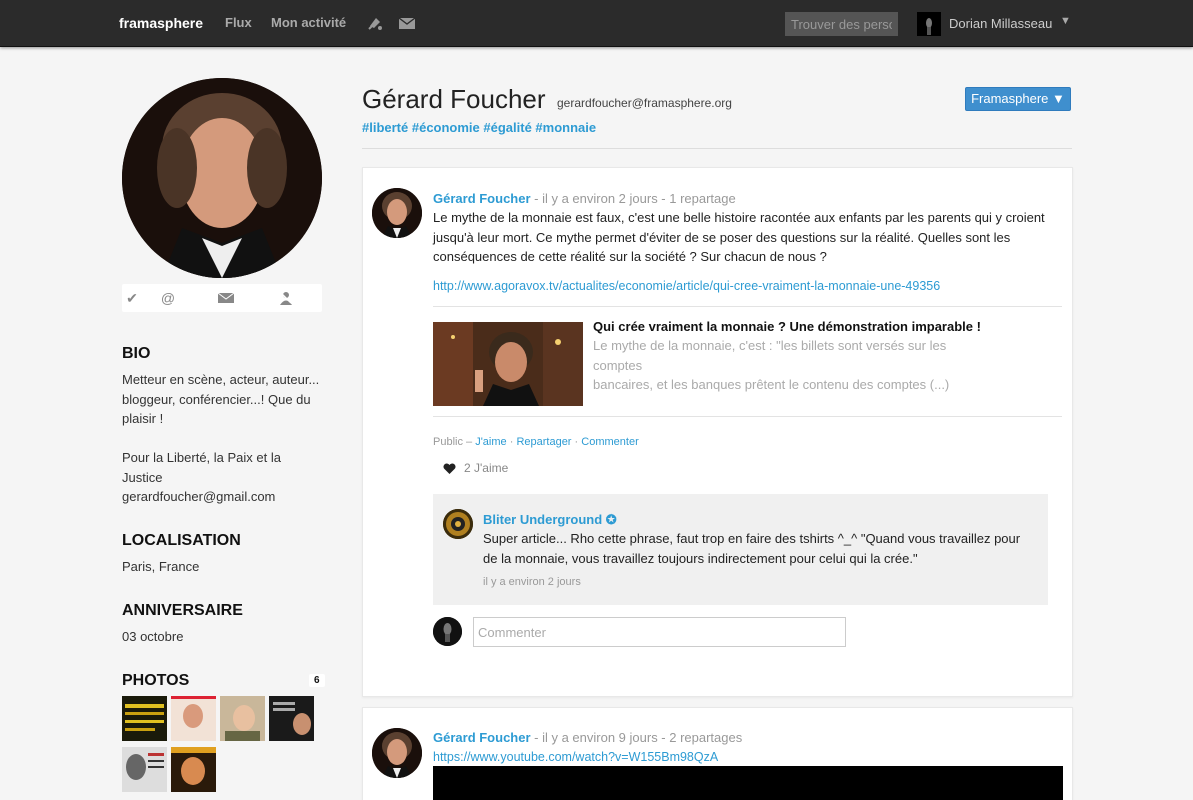 Image resolution: width=1193 pixels, height=800 pixels. Describe the element at coordinates (636, 737) in the screenshot. I see `post-timestamp: - il y a environ 9 jours - 2 repartages` at that location.